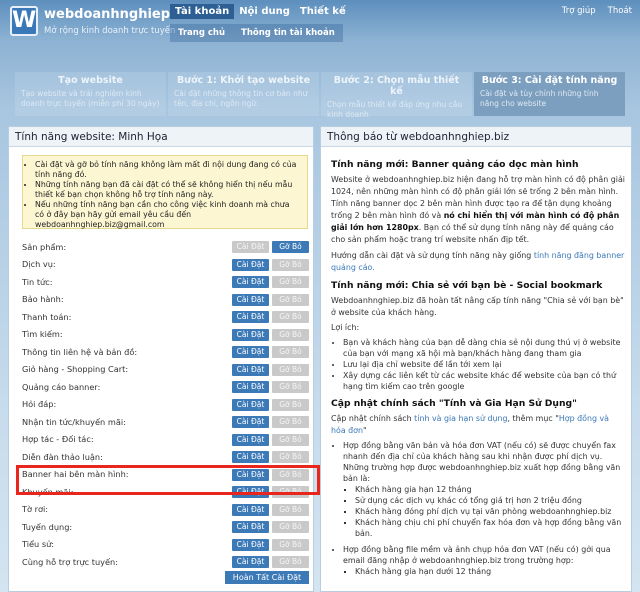  Describe the element at coordinates (267, 577) in the screenshot. I see `finish-setup-button: Hoàn Tất Cài Đặt` at that location.